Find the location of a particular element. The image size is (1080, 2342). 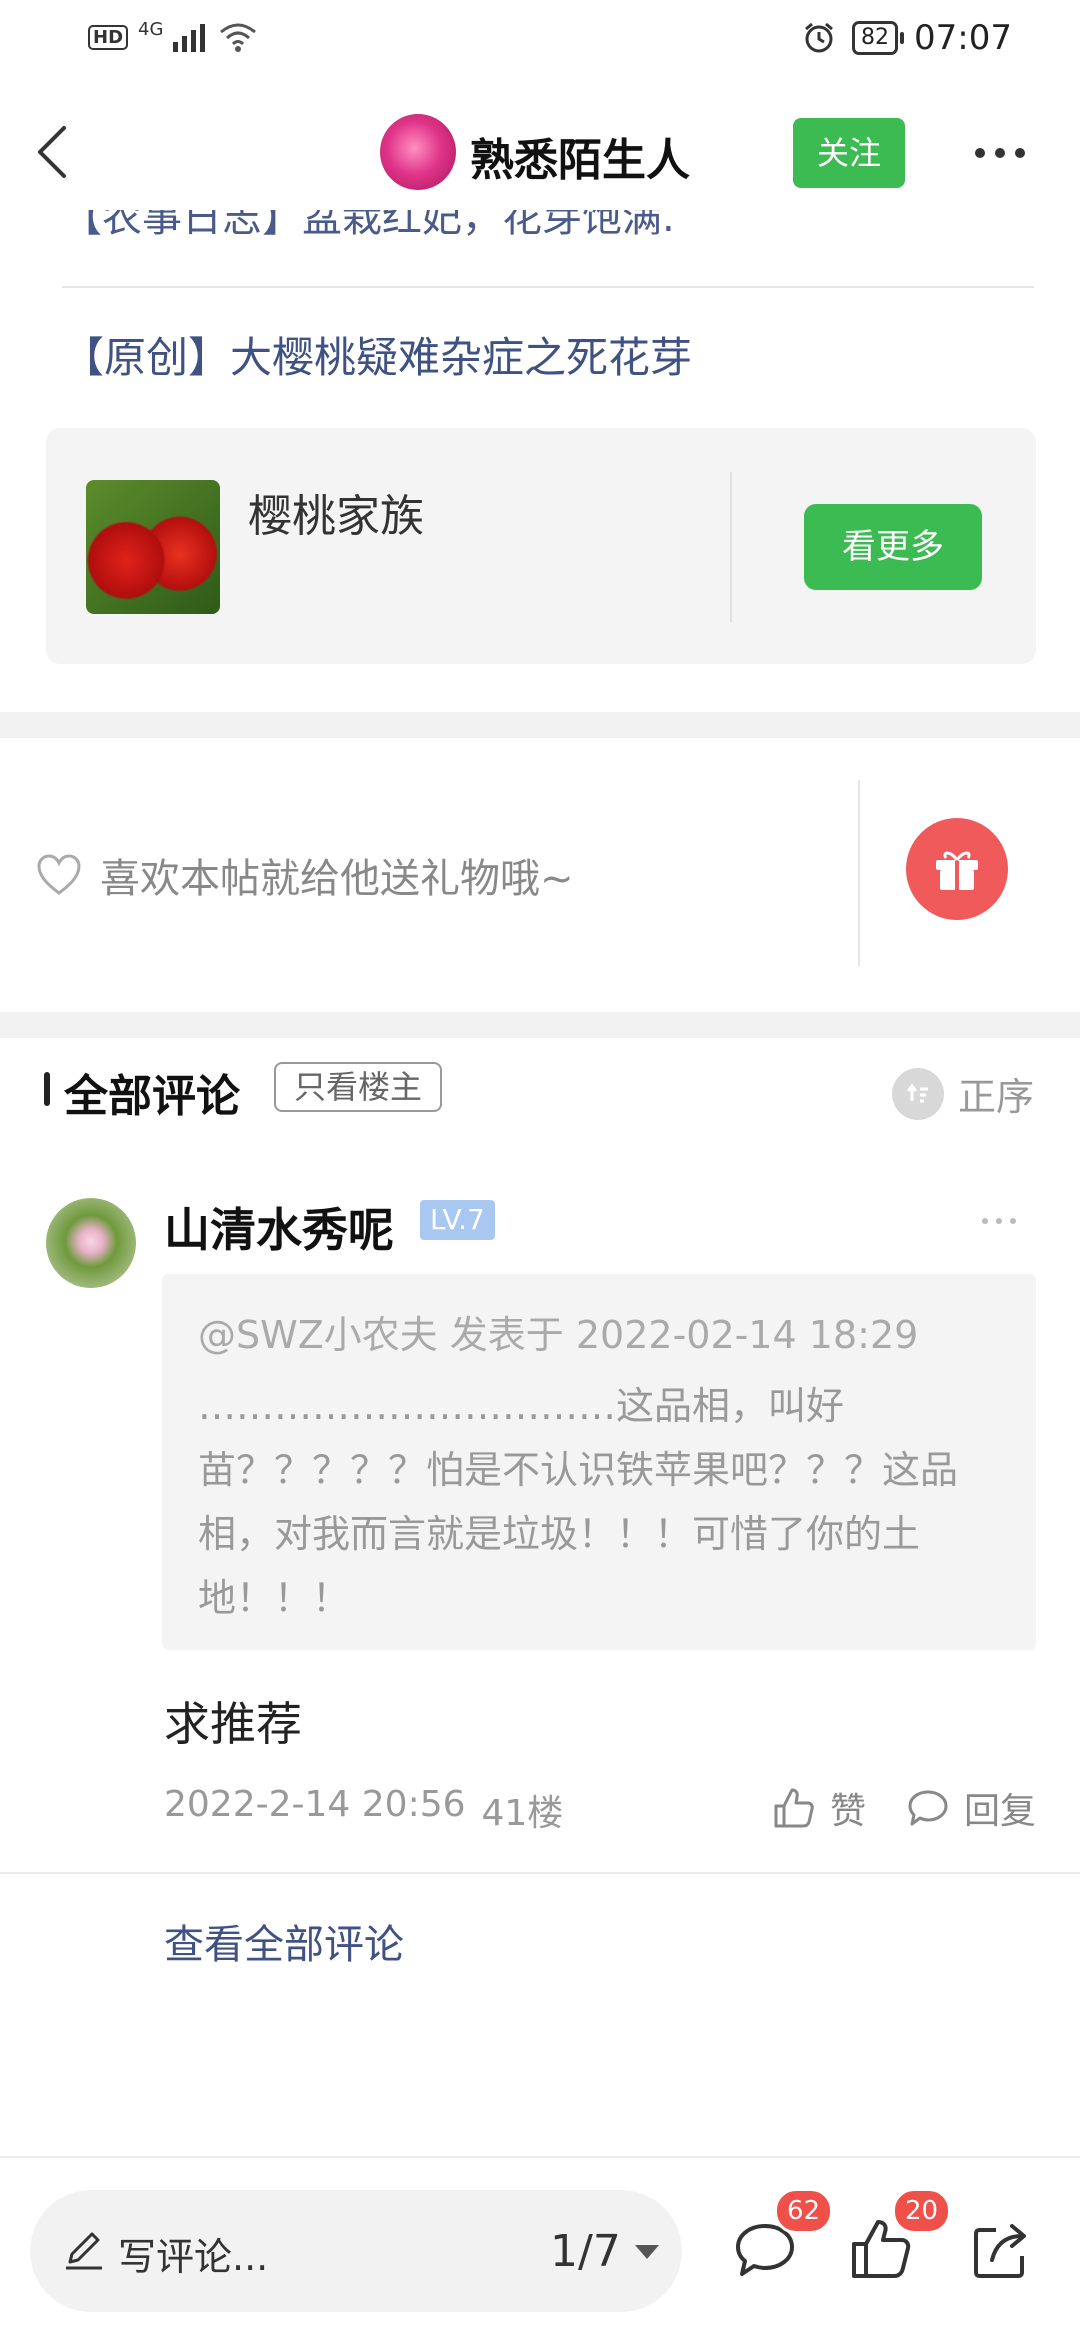

back-arrow-icon is located at coordinates (53, 152).